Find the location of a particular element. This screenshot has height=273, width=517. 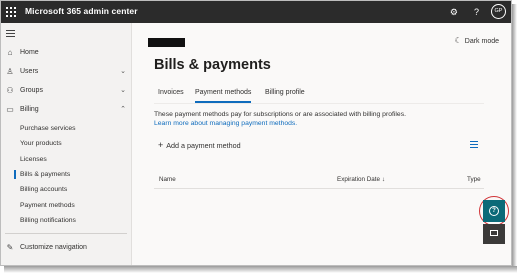

settings-gear-icon: ⚙ is located at coordinates (454, 12).